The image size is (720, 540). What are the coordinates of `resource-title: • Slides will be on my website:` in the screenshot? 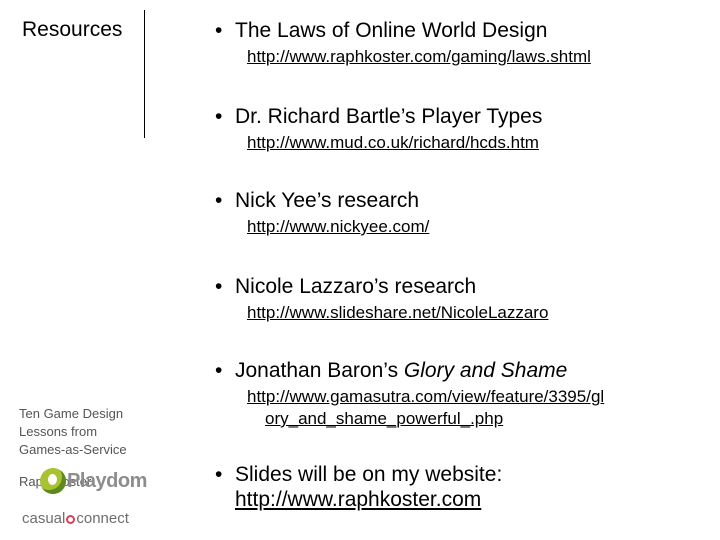 It's located at (462, 474).